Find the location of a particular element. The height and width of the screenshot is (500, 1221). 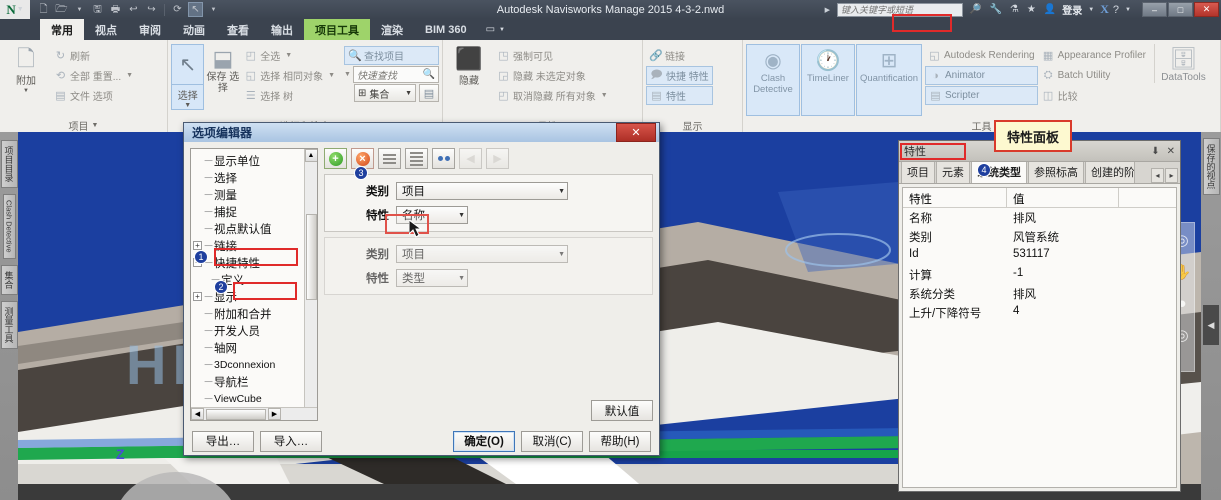

file-options-button: ▤ 文件 选项 is located at coordinates (93, 95).